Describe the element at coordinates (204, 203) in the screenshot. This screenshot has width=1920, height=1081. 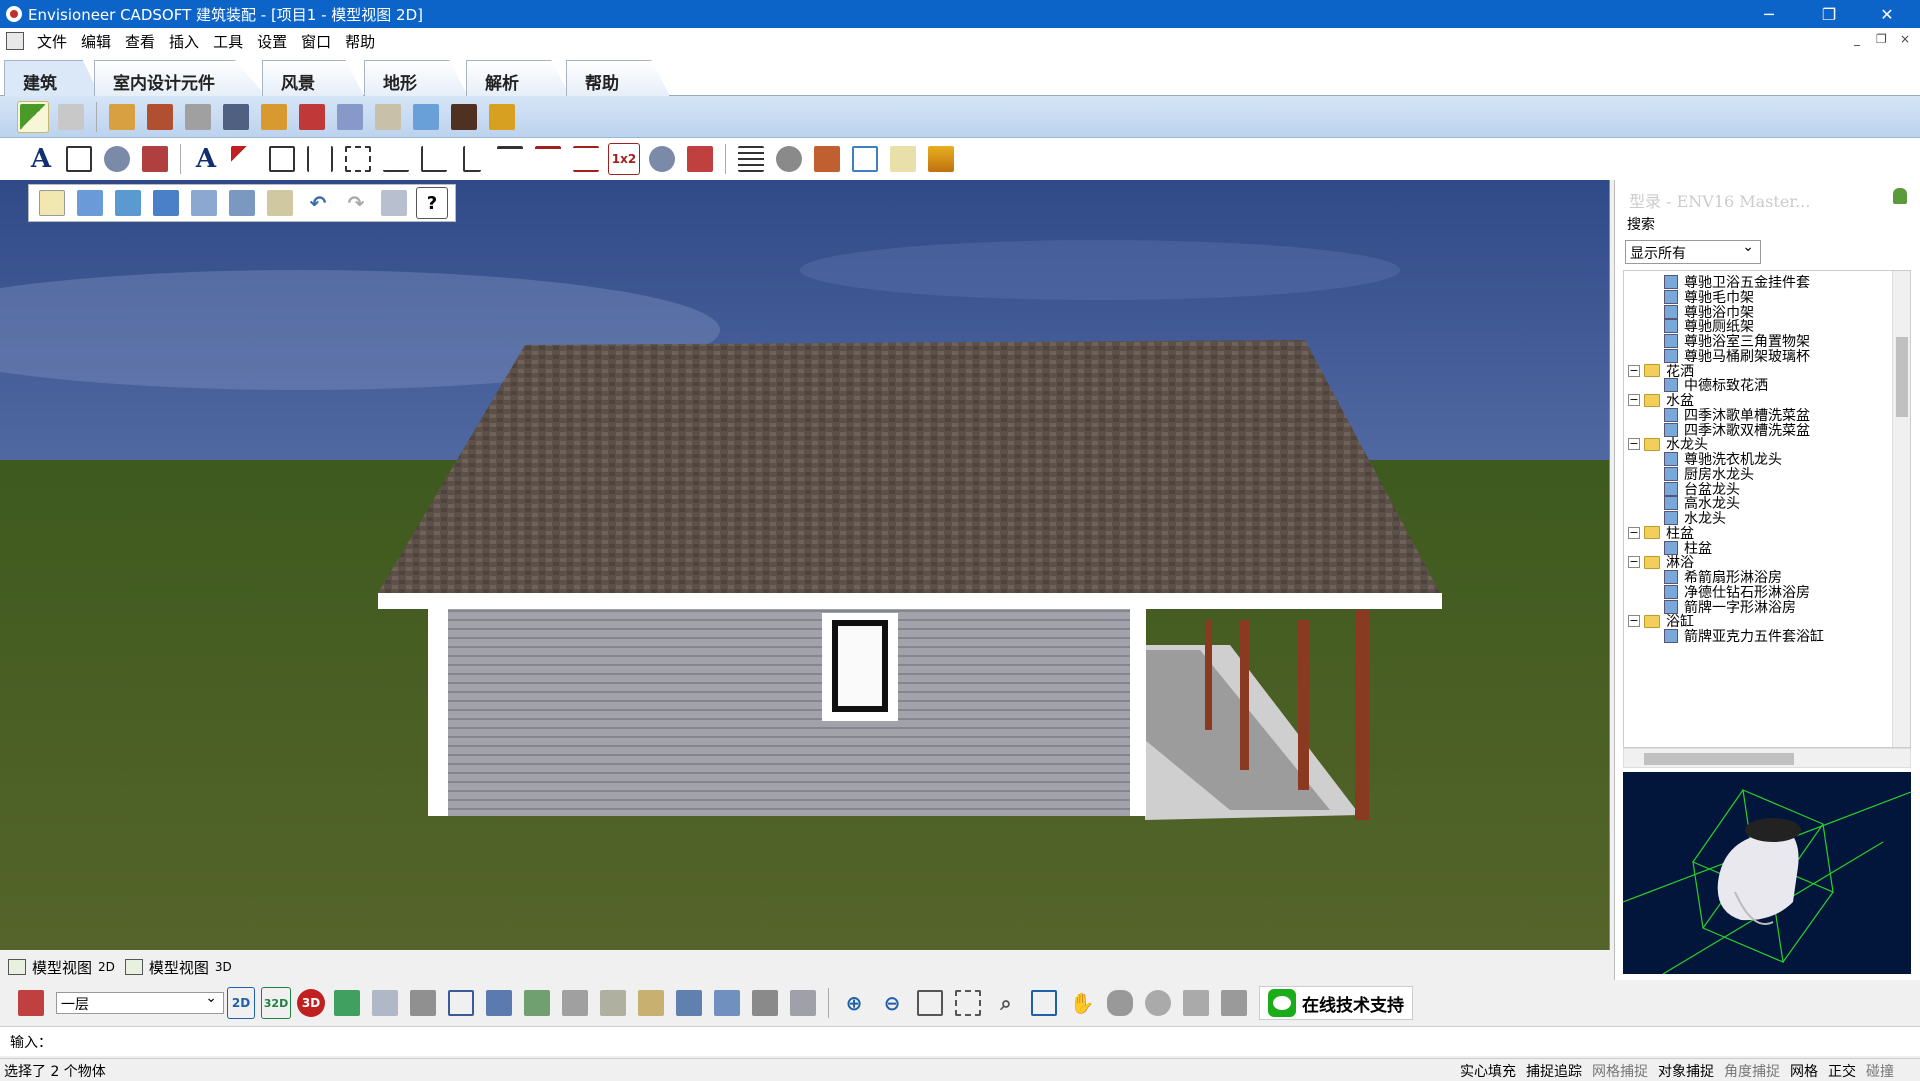
I see `save-button` at that location.